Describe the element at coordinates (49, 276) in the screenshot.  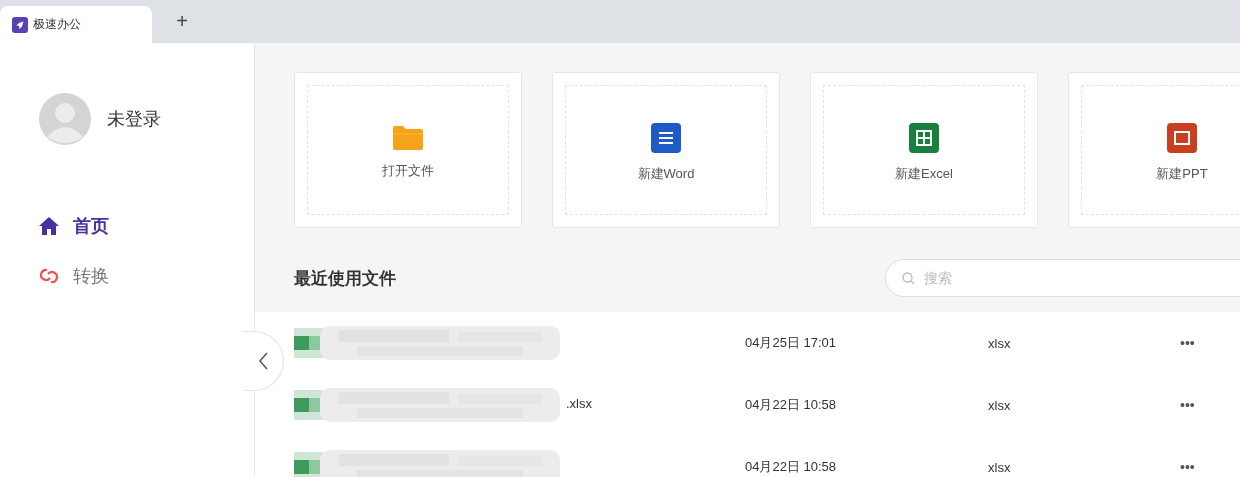
I see `link-icon` at that location.